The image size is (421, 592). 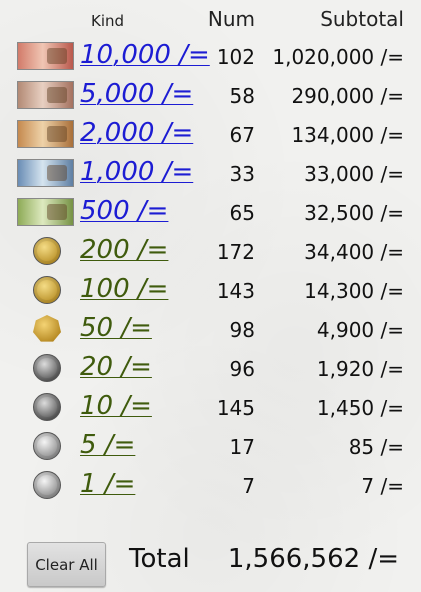 What do you see at coordinates (136, 133) in the screenshot?
I see `kind-link-2000: 2,000 /=` at bounding box center [136, 133].